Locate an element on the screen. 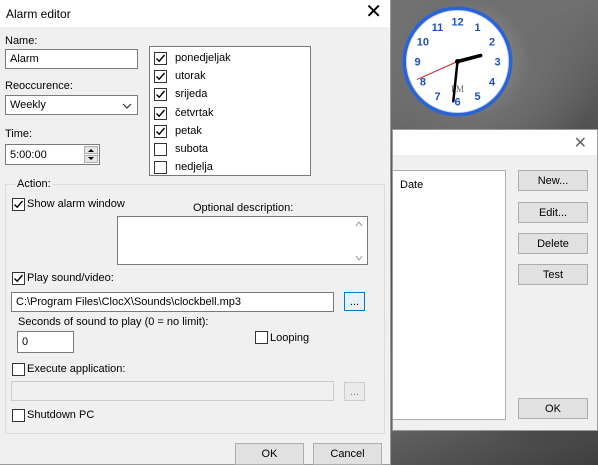 This screenshot has height=465, width=598. clock-number: 11 is located at coordinates (438, 28).